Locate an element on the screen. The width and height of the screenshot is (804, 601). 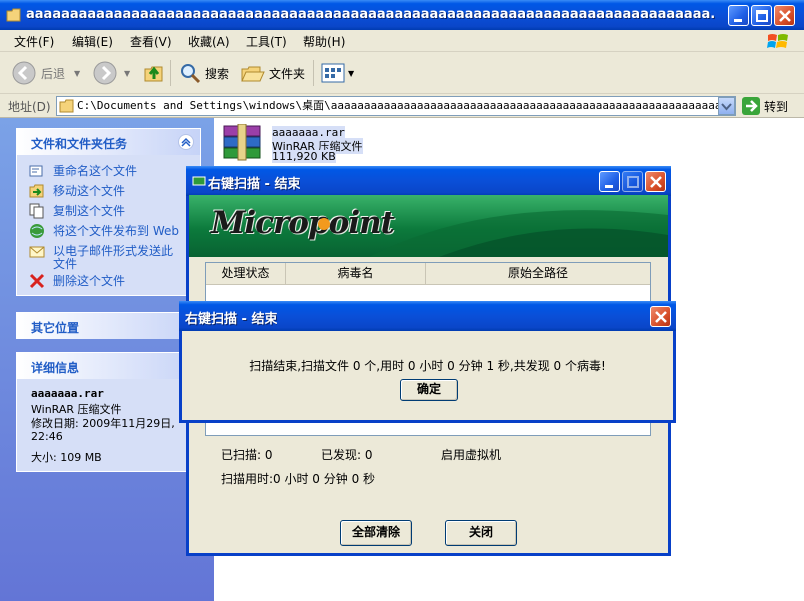
scanned-count: 已扫描: 0 is located at coordinates (247, 455).